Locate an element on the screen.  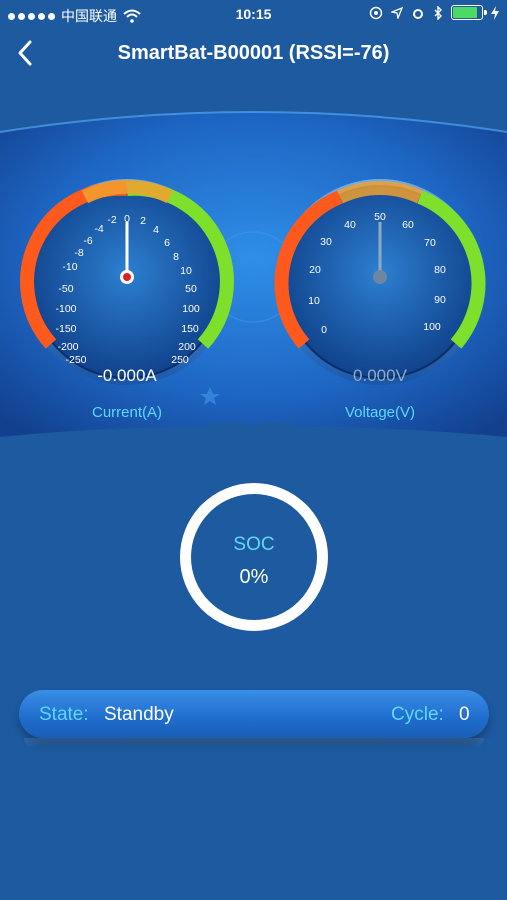
current-tick-label: 200 is located at coordinates (187, 347).